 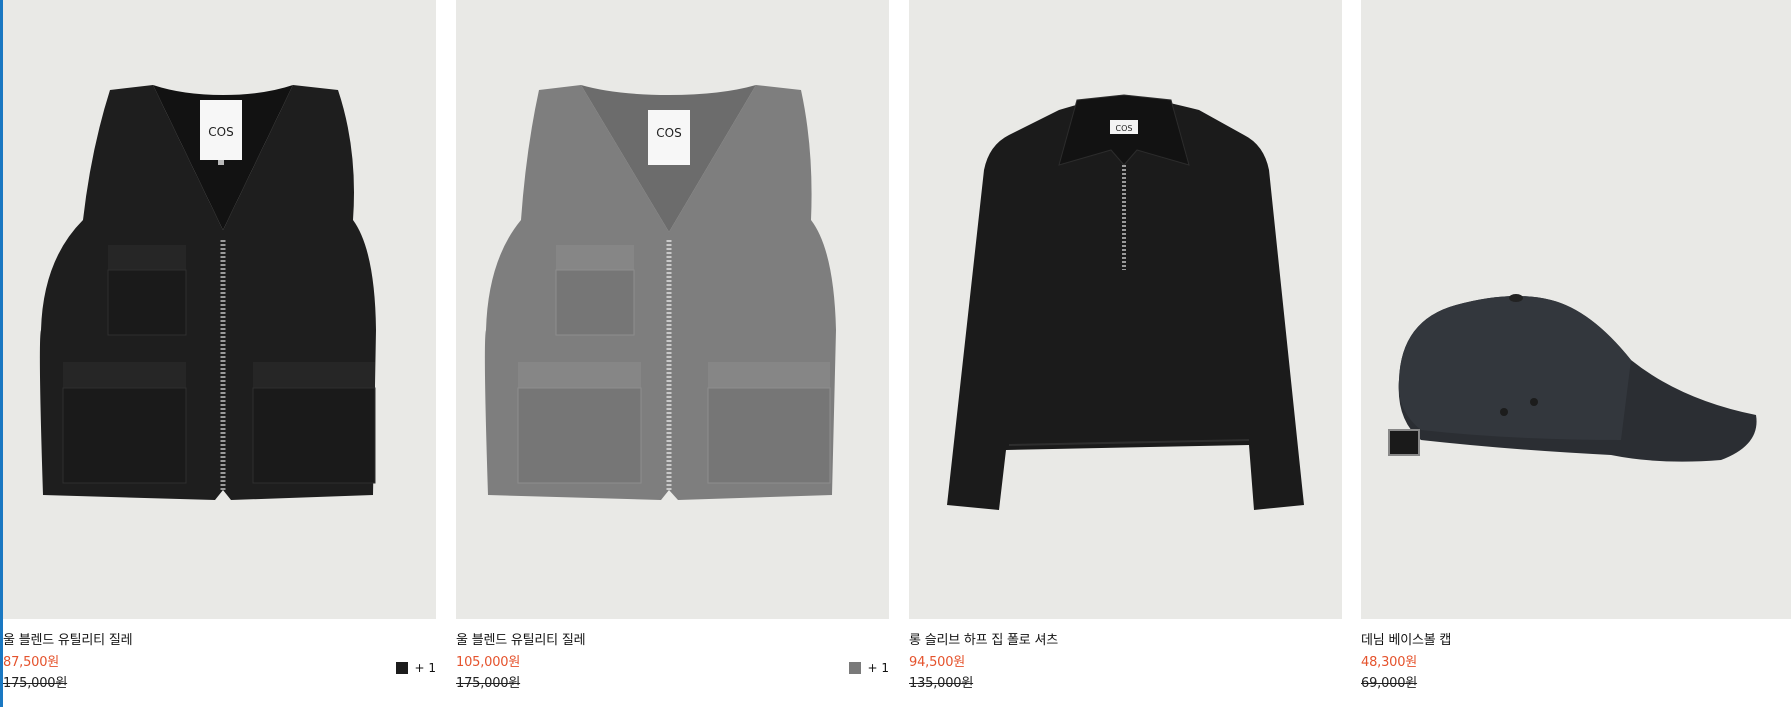 I want to click on product-info: 울 블렌드 유틸리티 질레 87,500원 175,000원 + 1, so click(x=219, y=663).